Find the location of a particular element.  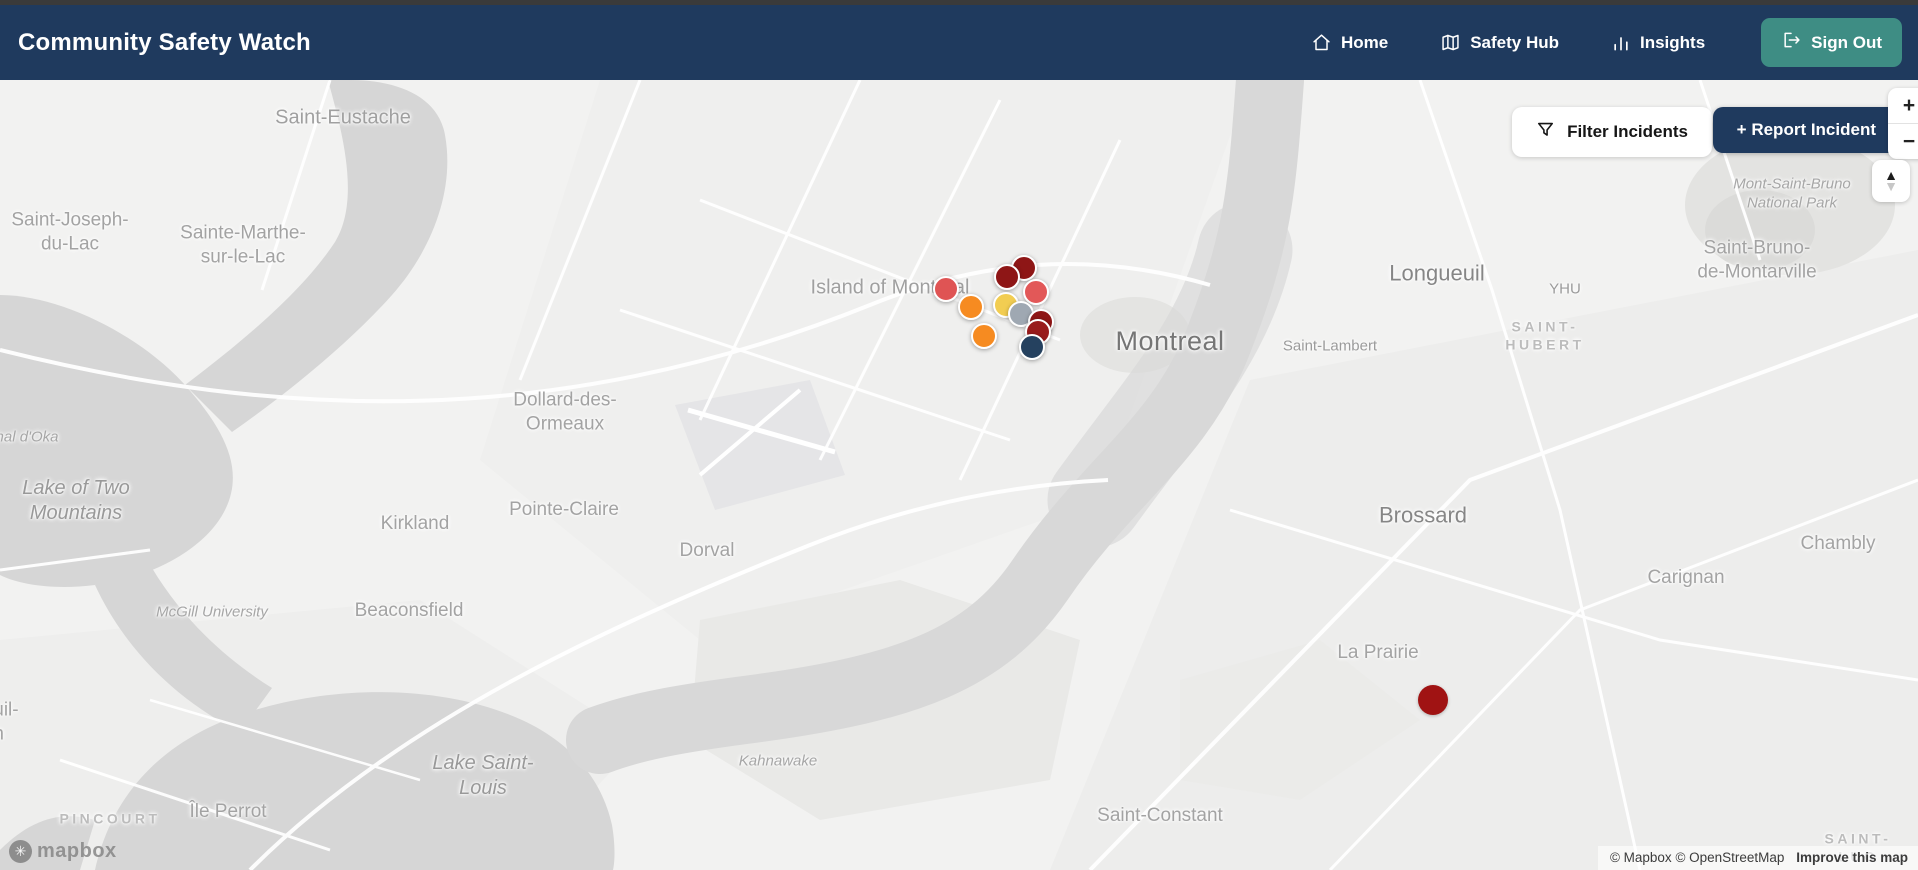

nav-label: Insights is located at coordinates (1673, 42).